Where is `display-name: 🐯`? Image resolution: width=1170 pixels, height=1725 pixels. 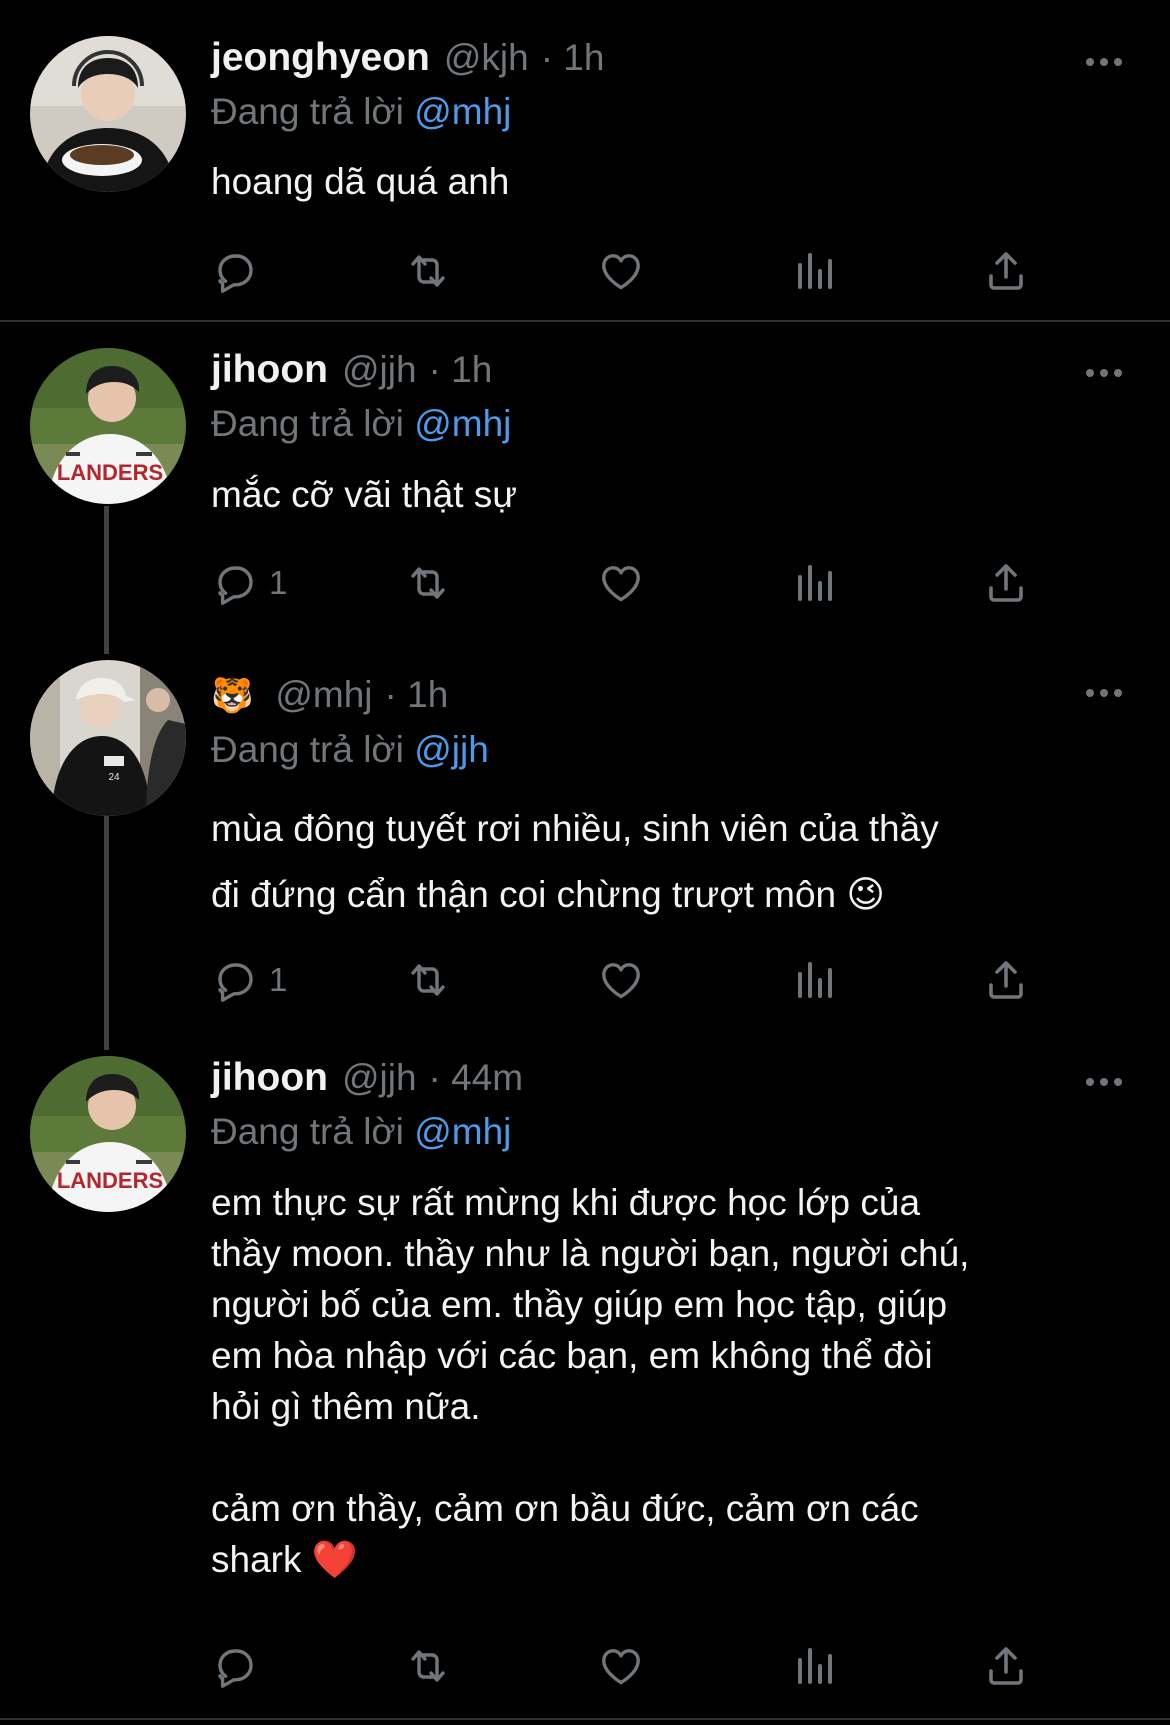 display-name: 🐯 is located at coordinates (232, 696).